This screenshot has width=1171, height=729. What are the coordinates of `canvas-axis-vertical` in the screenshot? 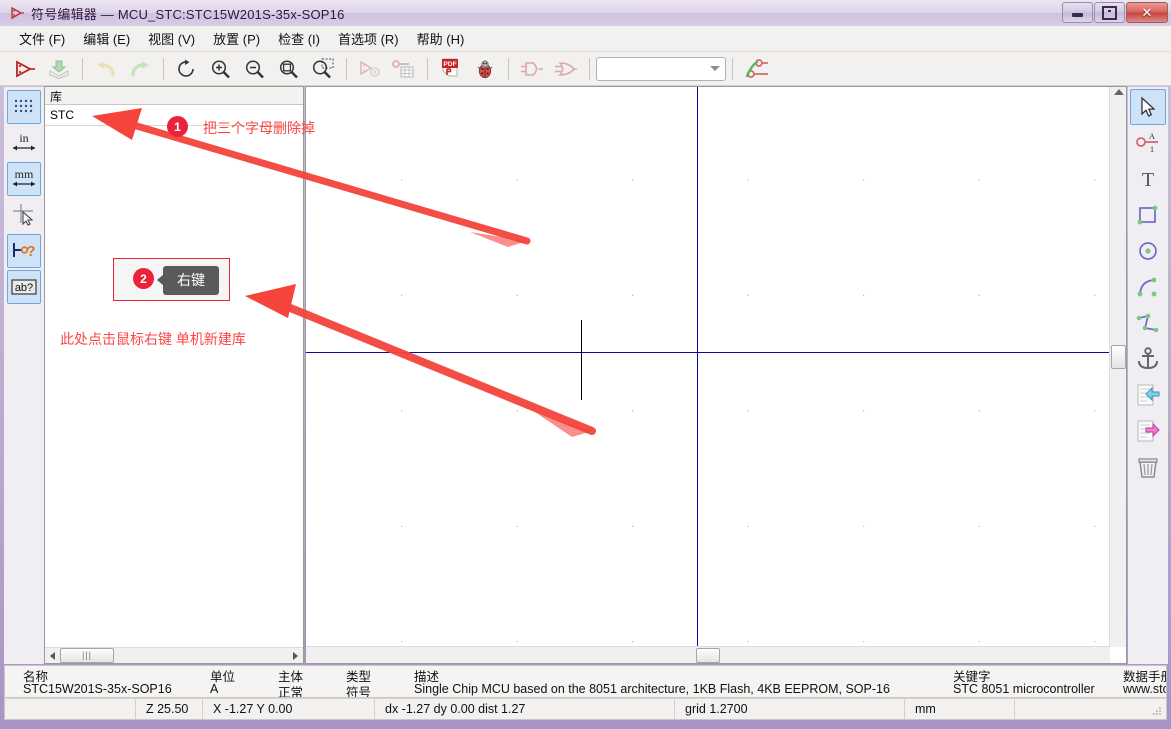 It's located at (697, 367).